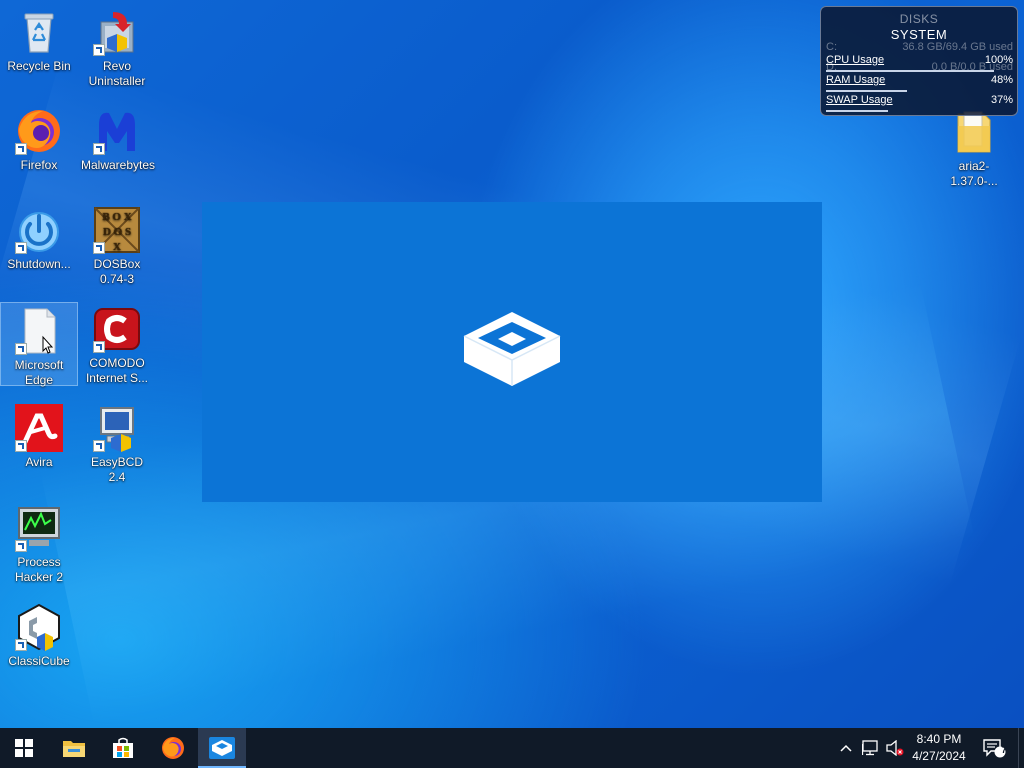 The width and height of the screenshot is (1024, 768). Describe the element at coordinates (39, 372) in the screenshot. I see `desktop-icon-label: Microsoft Edge` at that location.